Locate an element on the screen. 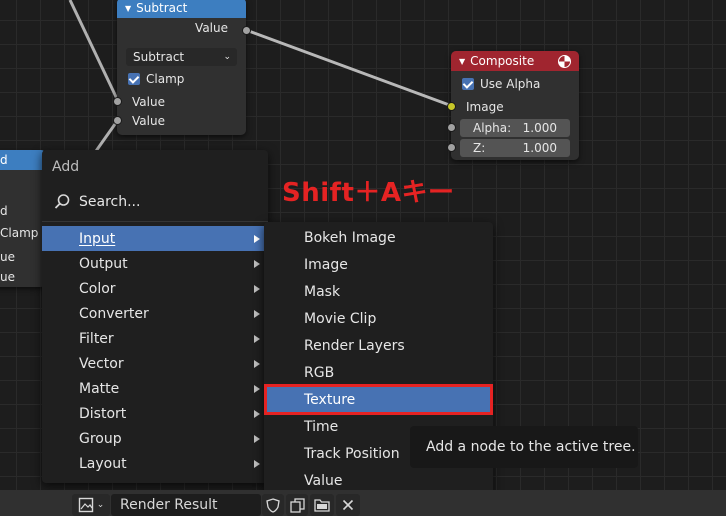 The width and height of the screenshot is (726, 516). menu-item-label: Layout is located at coordinates (103, 463).